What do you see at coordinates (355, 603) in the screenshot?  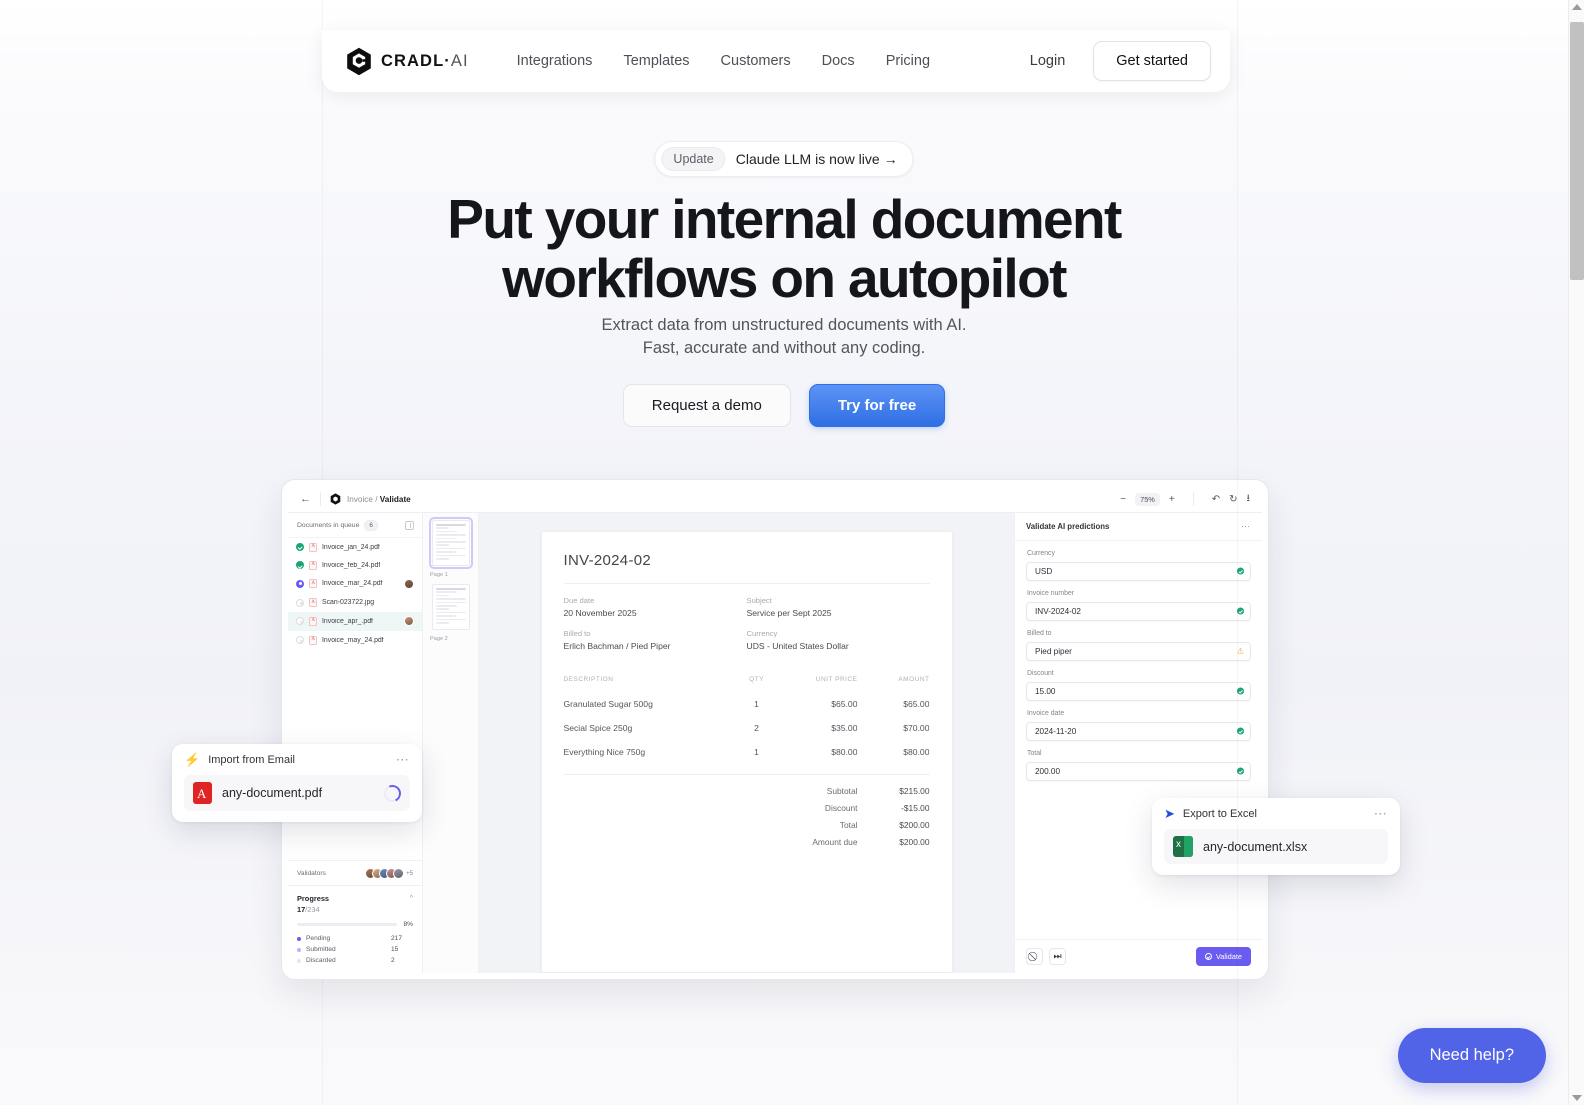 I see `queue-item: Scan-023722.jpg` at bounding box center [355, 603].